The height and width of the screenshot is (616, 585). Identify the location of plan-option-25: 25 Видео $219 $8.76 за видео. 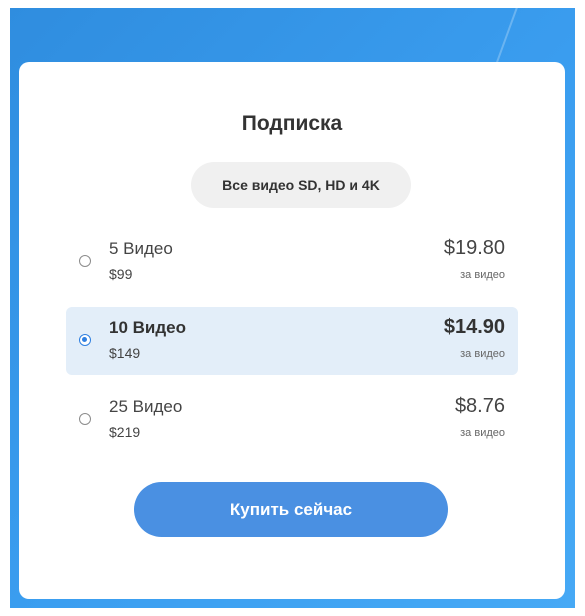
(292, 420).